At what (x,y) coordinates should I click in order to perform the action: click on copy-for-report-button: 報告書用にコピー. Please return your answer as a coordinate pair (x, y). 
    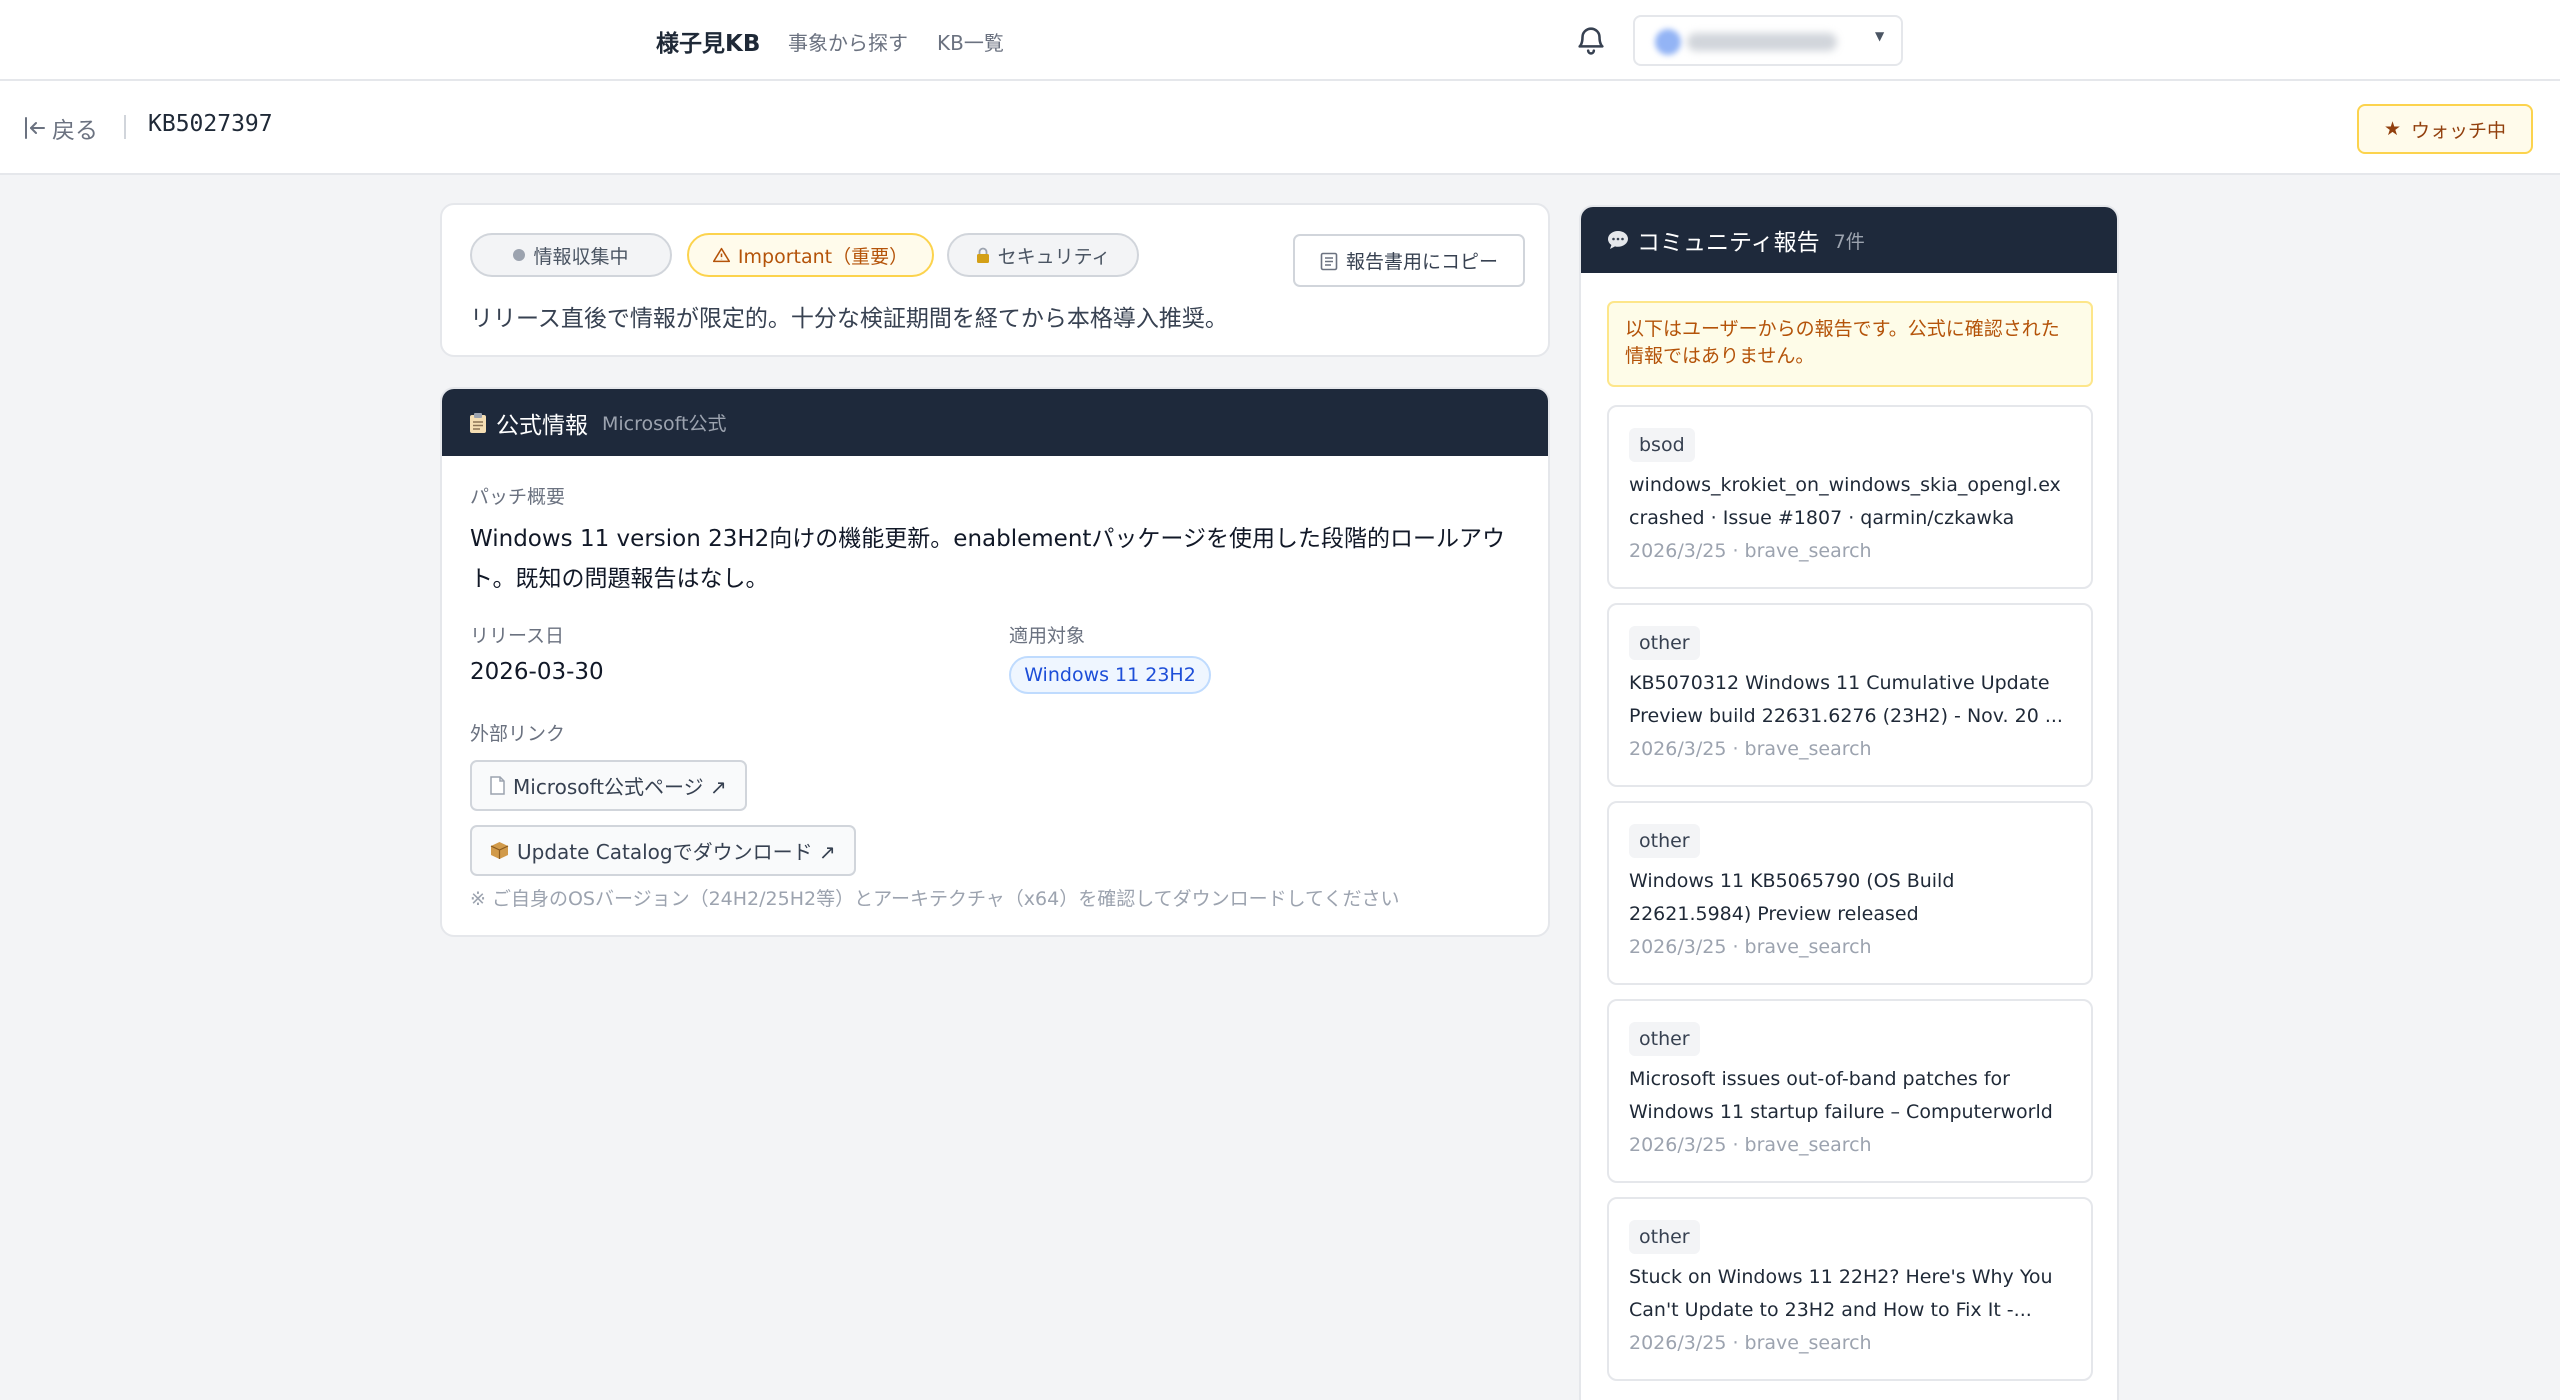
    Looking at the image, I should click on (1409, 260).